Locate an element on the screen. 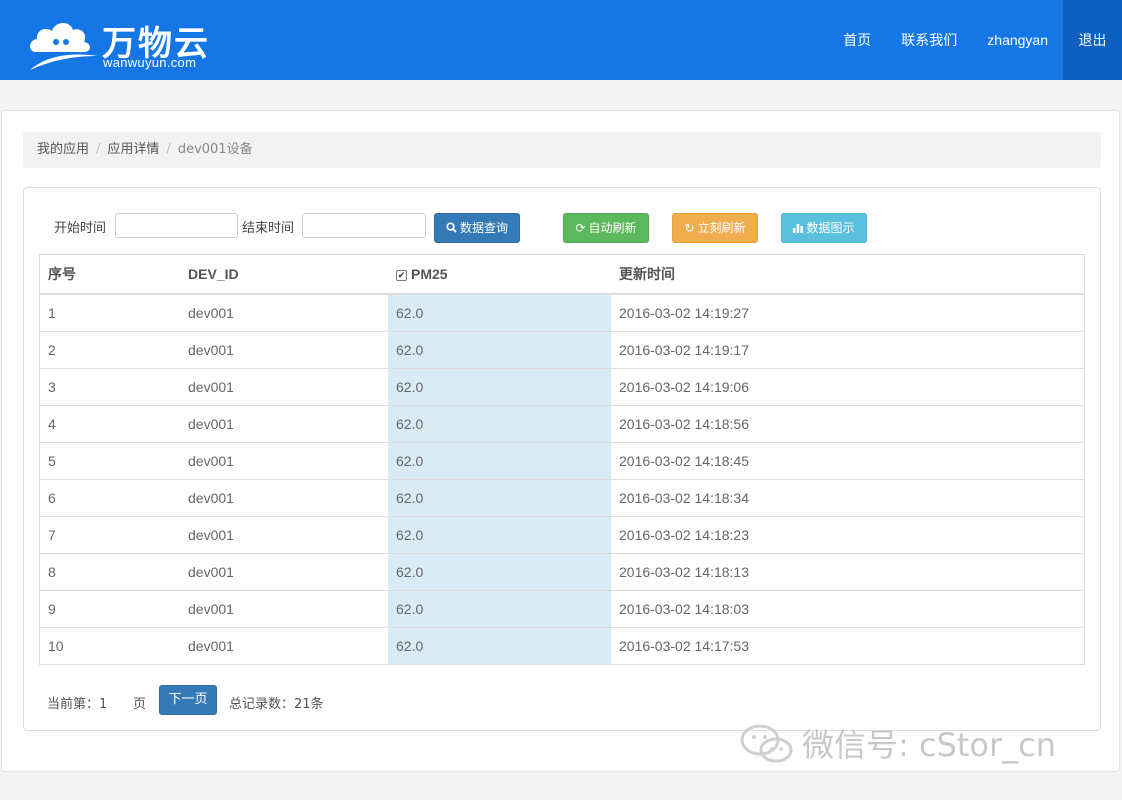 Image resolution: width=1122 pixels, height=800 pixels. pager-page-suffix: 页 is located at coordinates (140, 704).